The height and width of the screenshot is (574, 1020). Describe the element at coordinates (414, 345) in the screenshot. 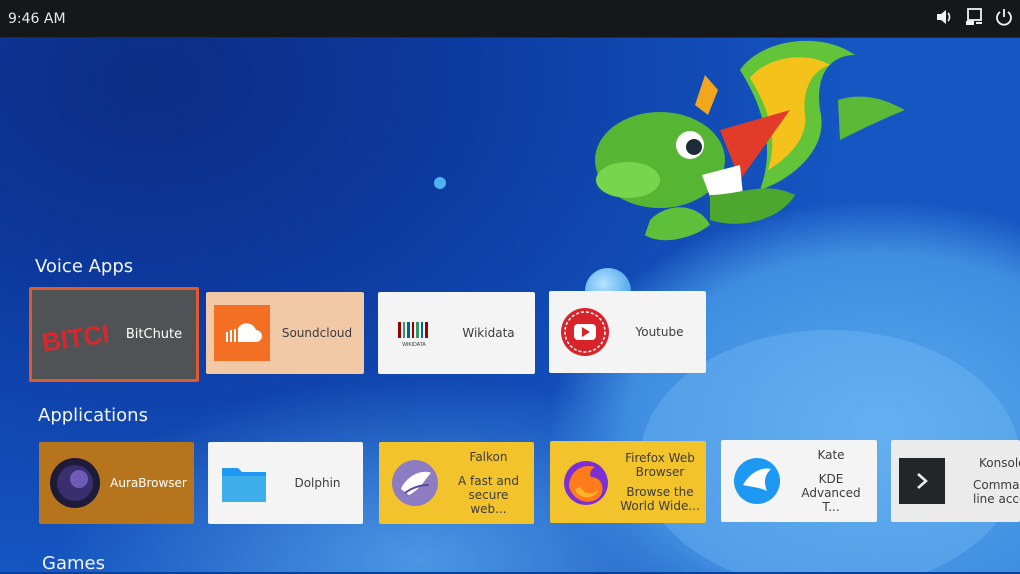

I see `svg-text: WIKIDATA` at that location.